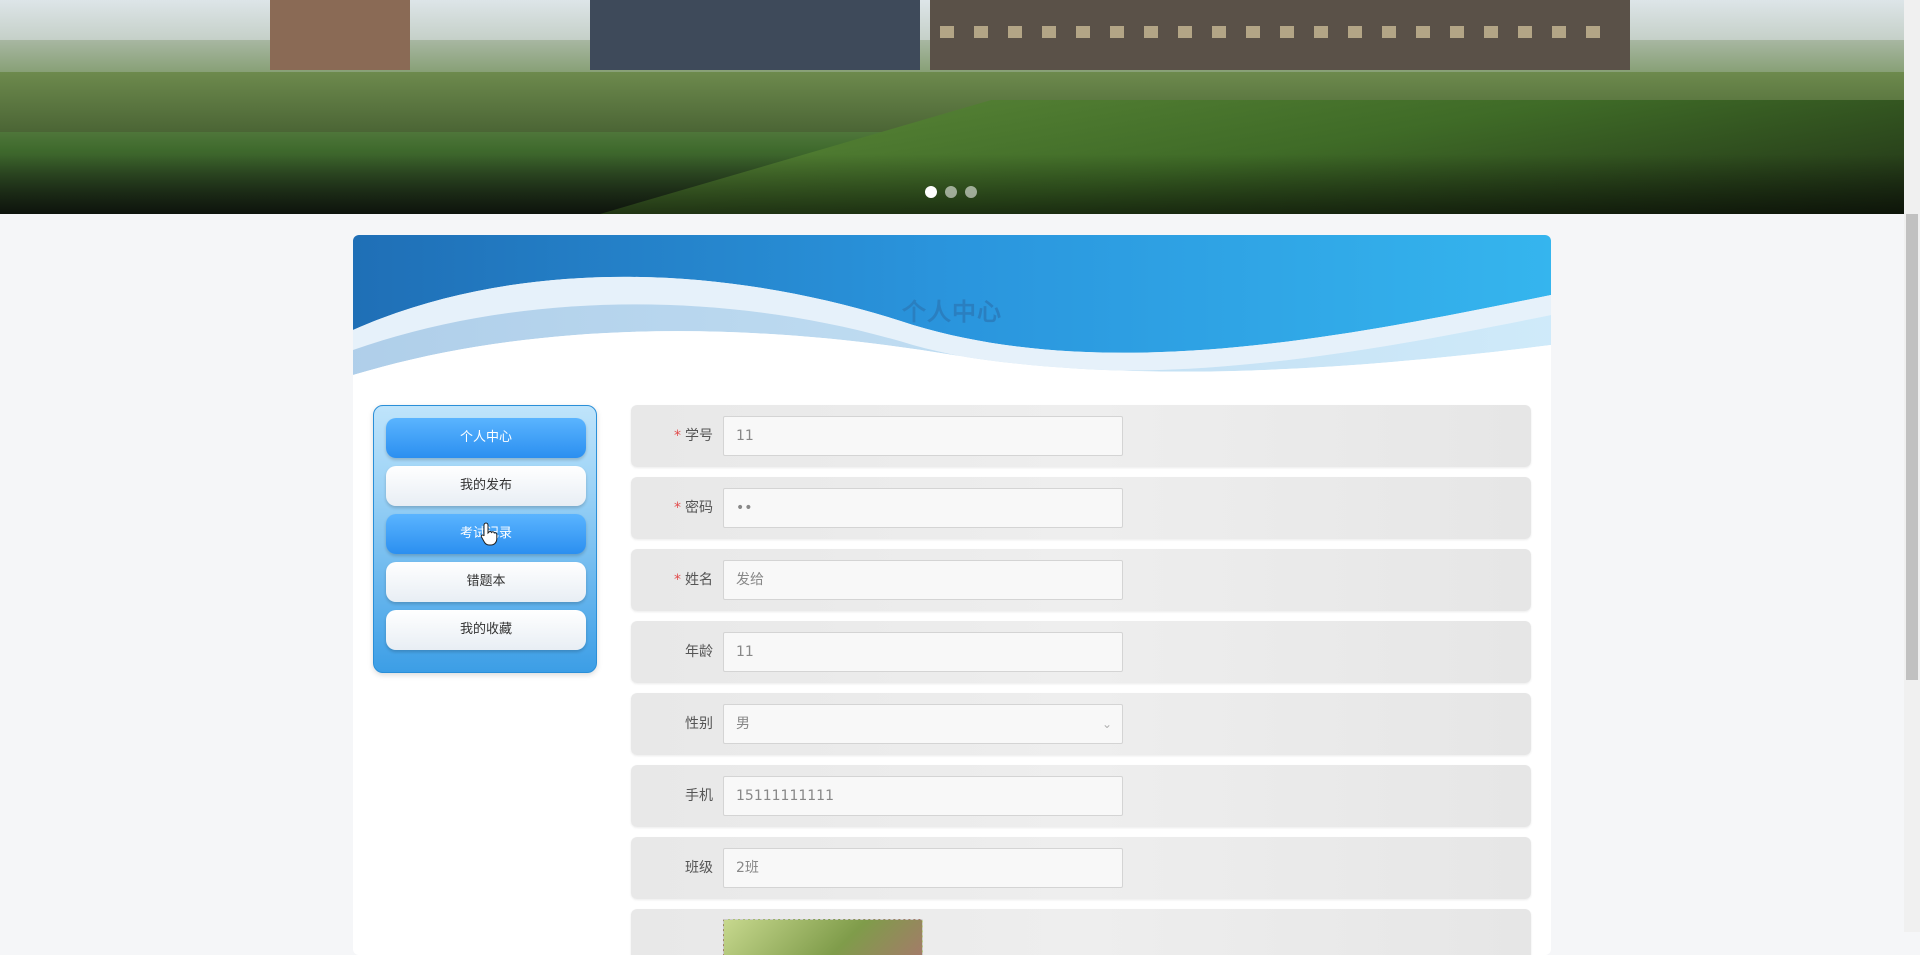 The height and width of the screenshot is (955, 1920). What do you see at coordinates (1912, 447) in the screenshot?
I see `scrollbar-thumb` at bounding box center [1912, 447].